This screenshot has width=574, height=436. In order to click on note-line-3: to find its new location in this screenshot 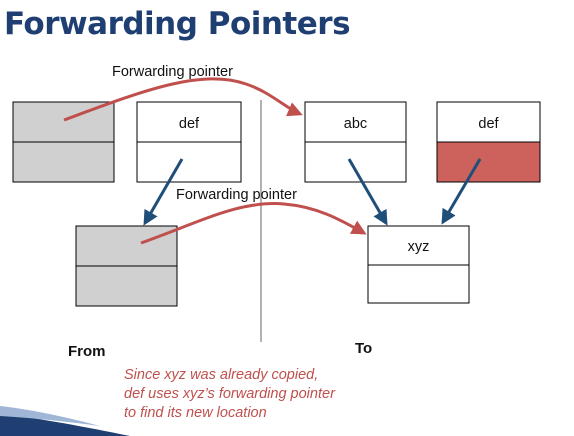, I will do `click(195, 413)`.